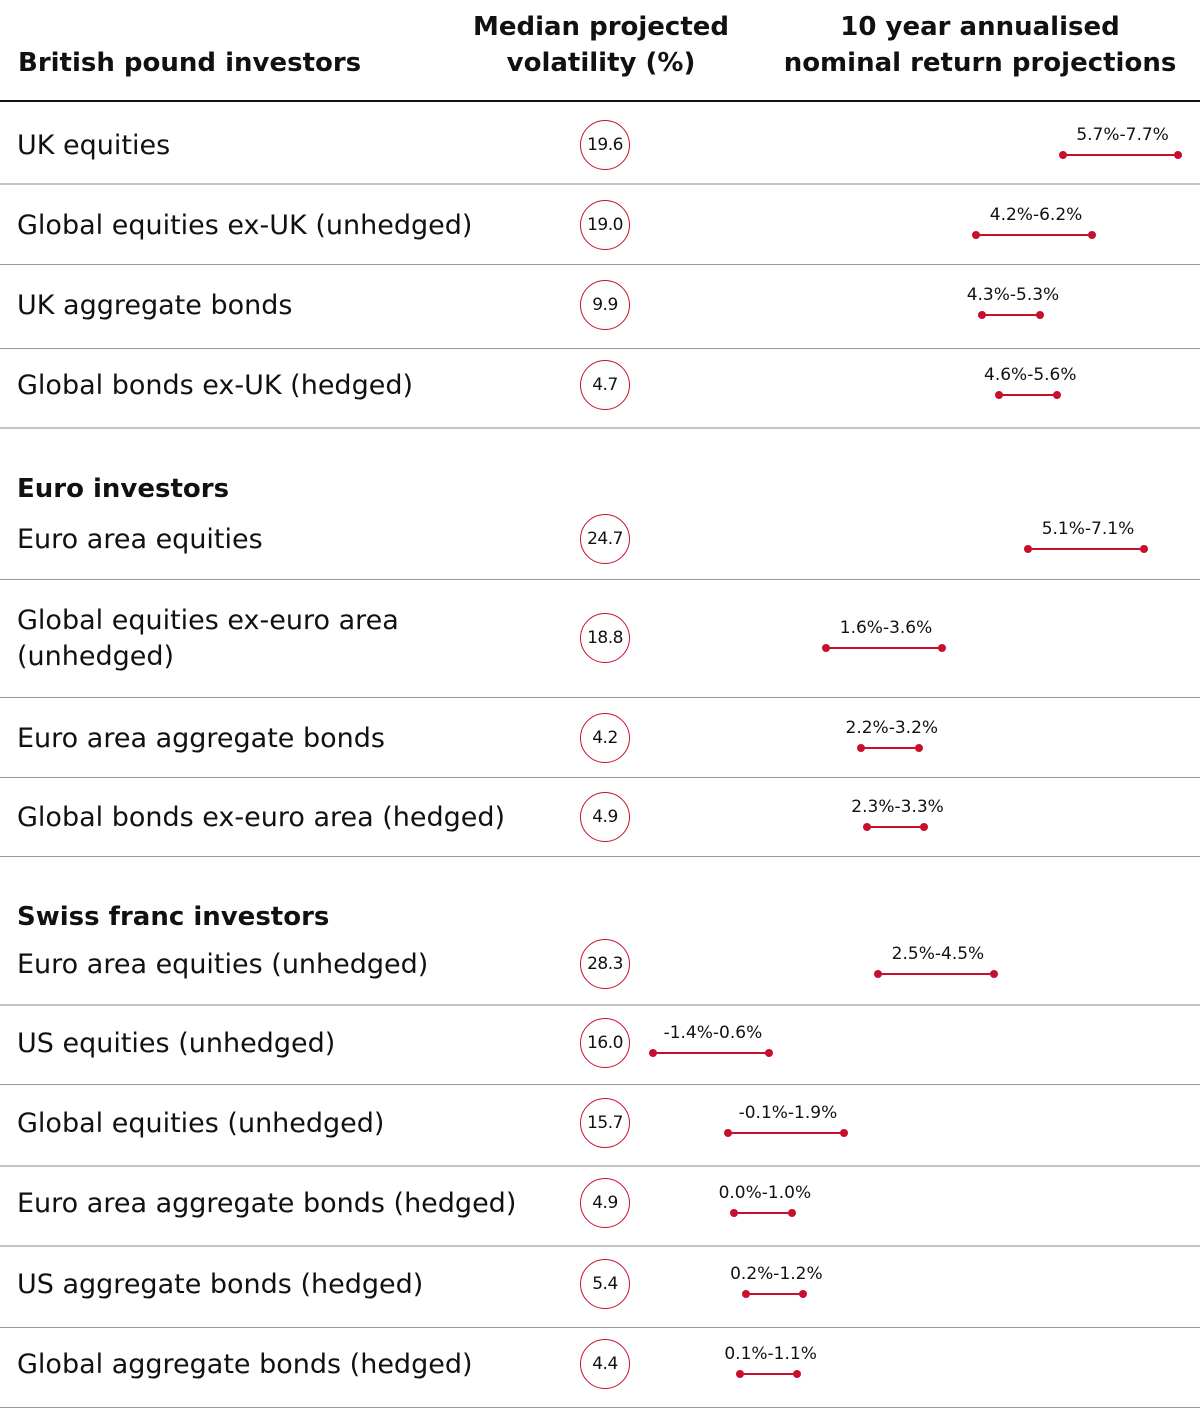  Describe the element at coordinates (605, 385) in the screenshot. I see `volatility-badge: 4.7` at that location.